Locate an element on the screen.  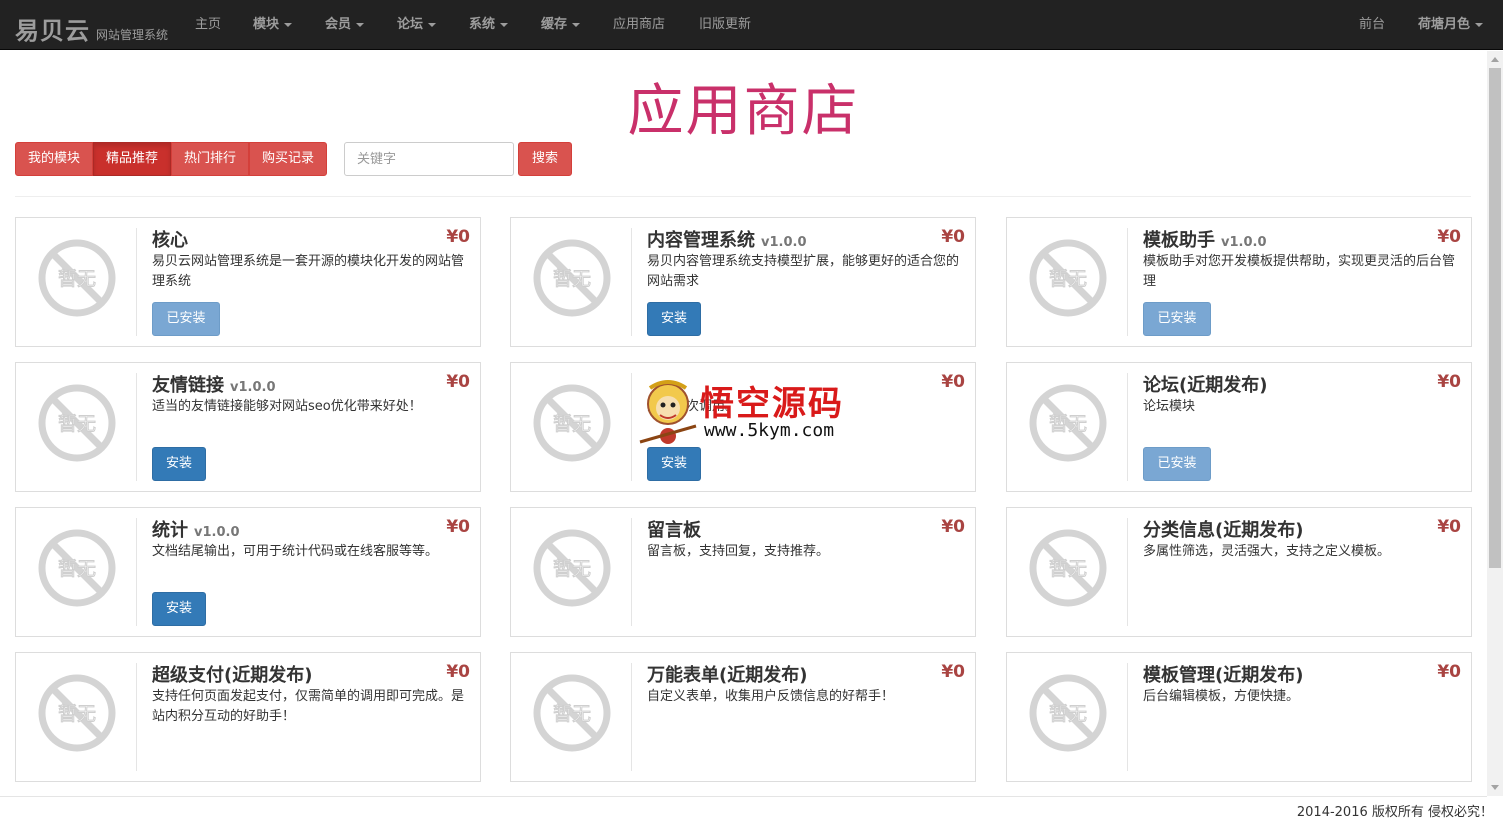
app-title: 模板助手 v1.0.0 is located at coordinates (1205, 239).